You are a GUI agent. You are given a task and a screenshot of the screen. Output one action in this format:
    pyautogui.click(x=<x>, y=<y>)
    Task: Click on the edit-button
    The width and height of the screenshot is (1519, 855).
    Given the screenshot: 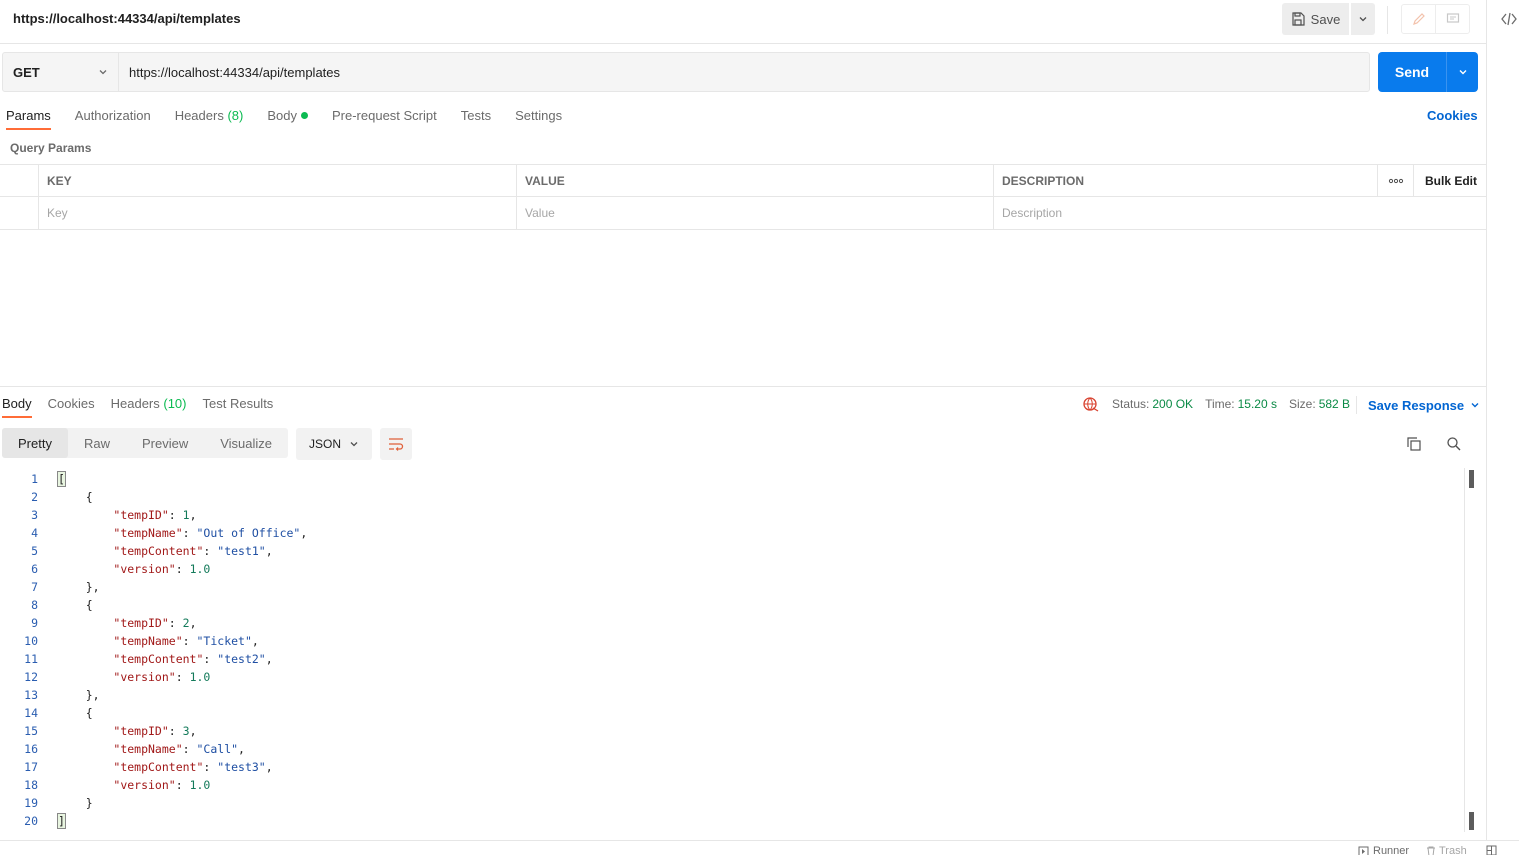 What is the action you would take?
    pyautogui.click(x=1418, y=19)
    